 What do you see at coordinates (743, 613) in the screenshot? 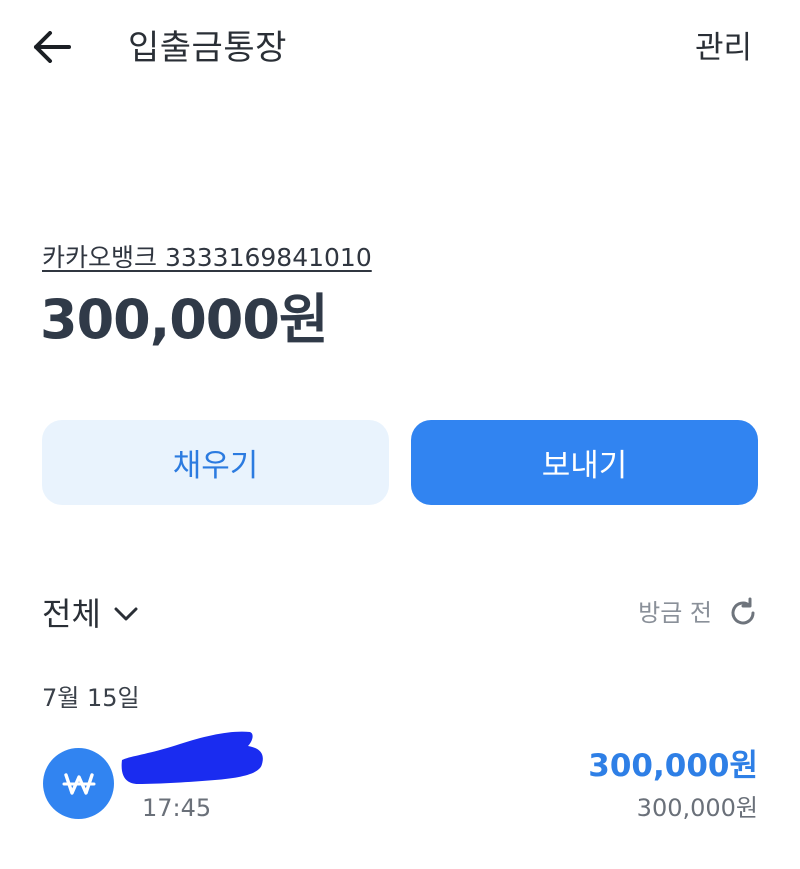
I see `refresh-icon` at bounding box center [743, 613].